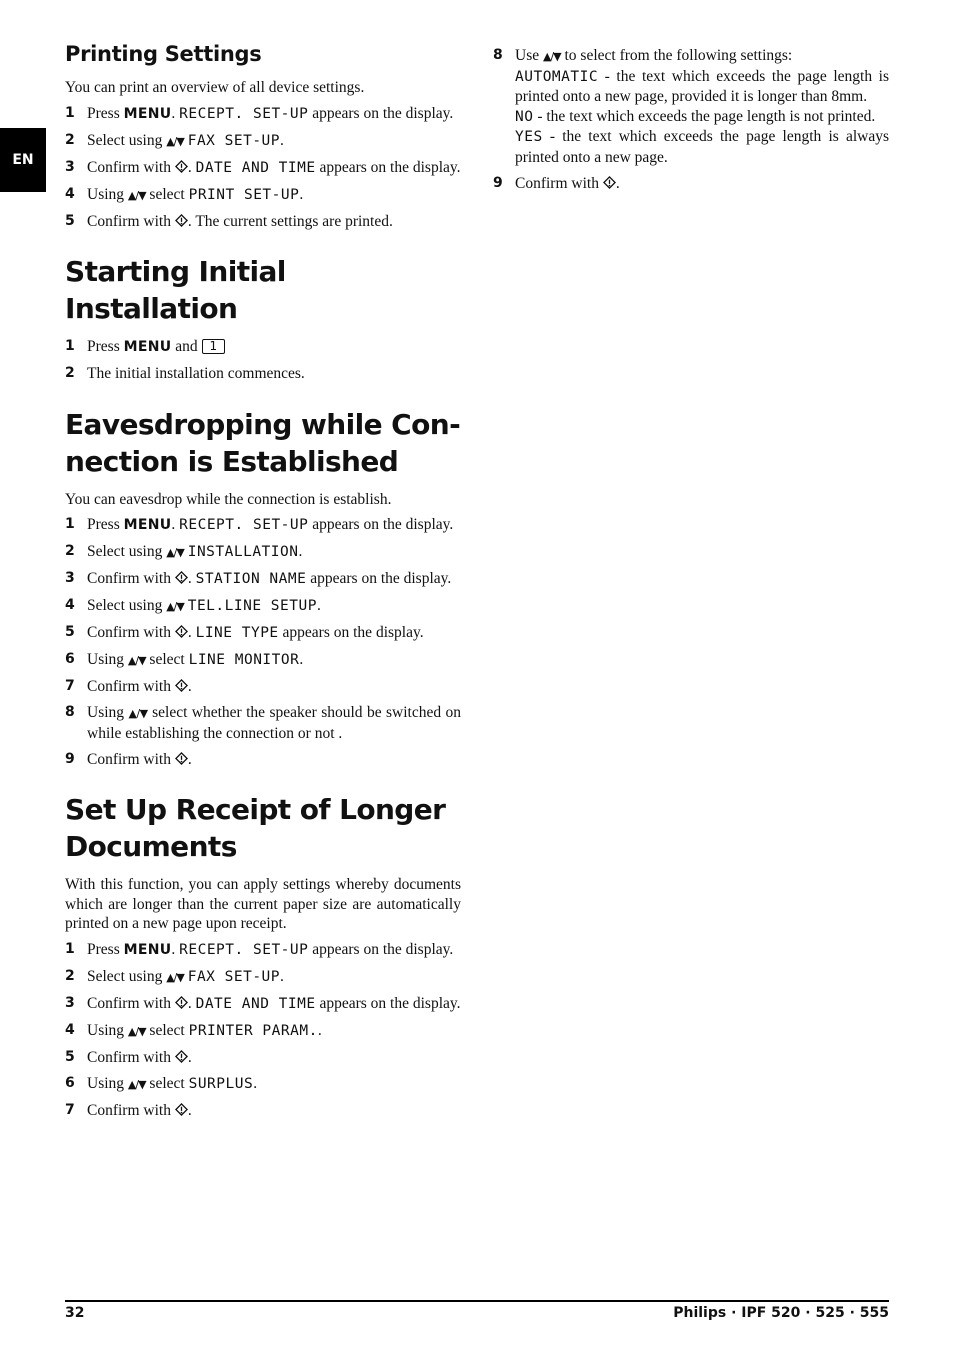  Describe the element at coordinates (75, 1313) in the screenshot. I see `page-number: 32` at that location.